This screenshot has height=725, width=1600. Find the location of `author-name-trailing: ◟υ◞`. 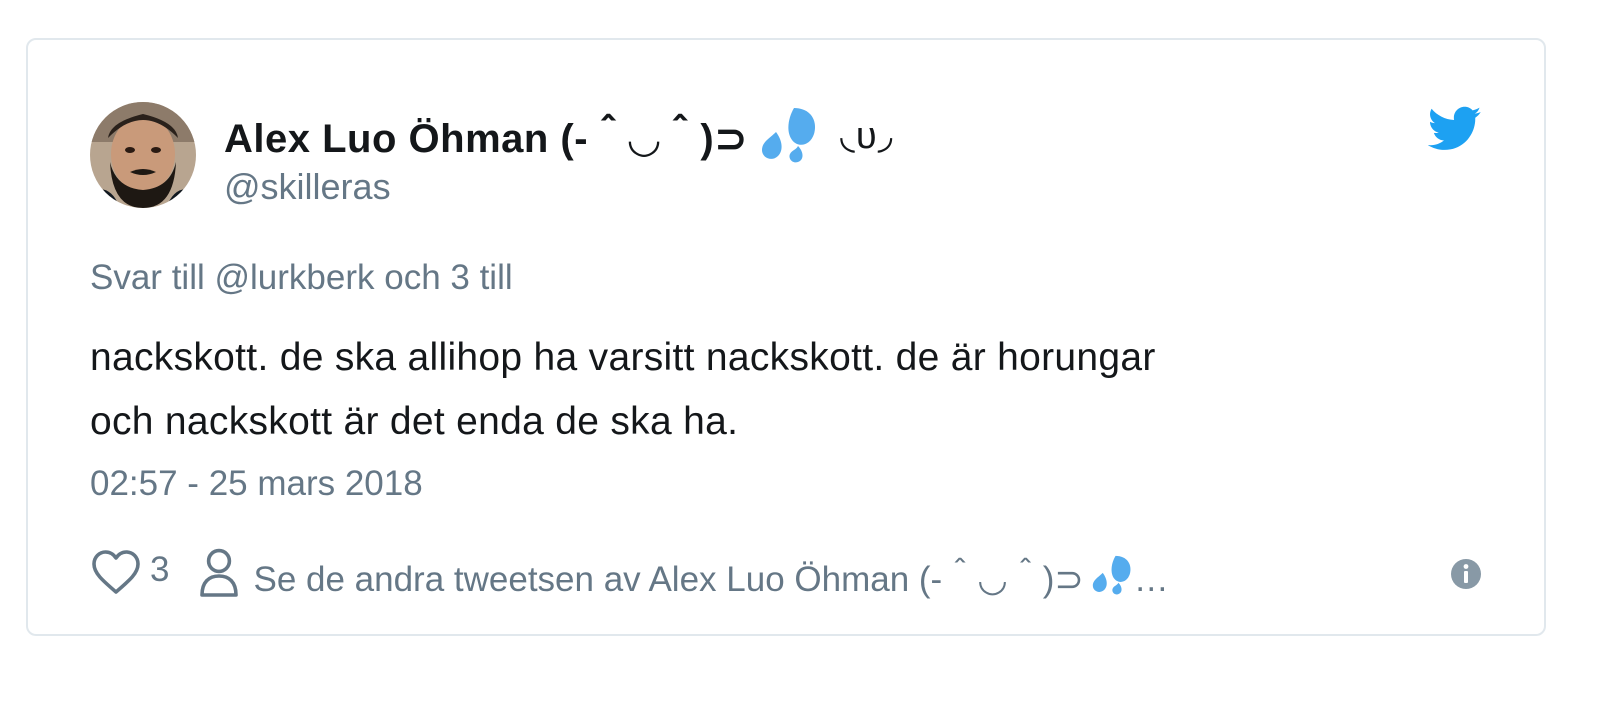

author-name-trailing: ◟υ◞ is located at coordinates (867, 135).